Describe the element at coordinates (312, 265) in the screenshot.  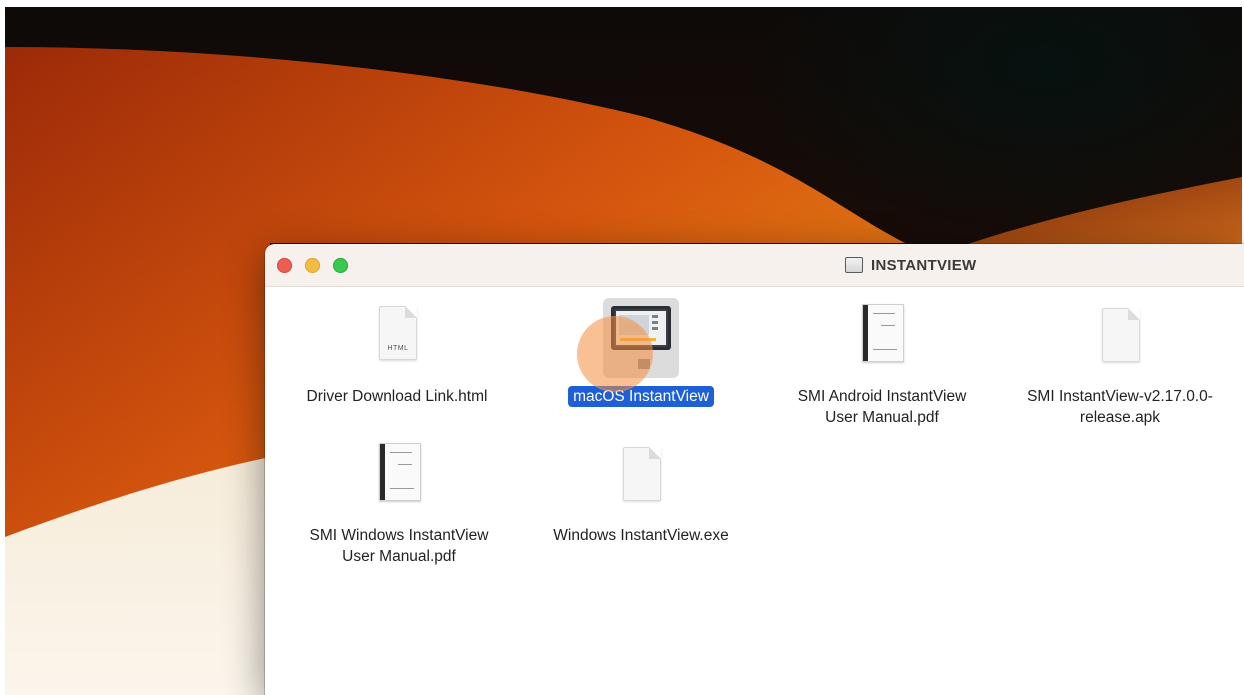
I see `minimize-button` at that location.